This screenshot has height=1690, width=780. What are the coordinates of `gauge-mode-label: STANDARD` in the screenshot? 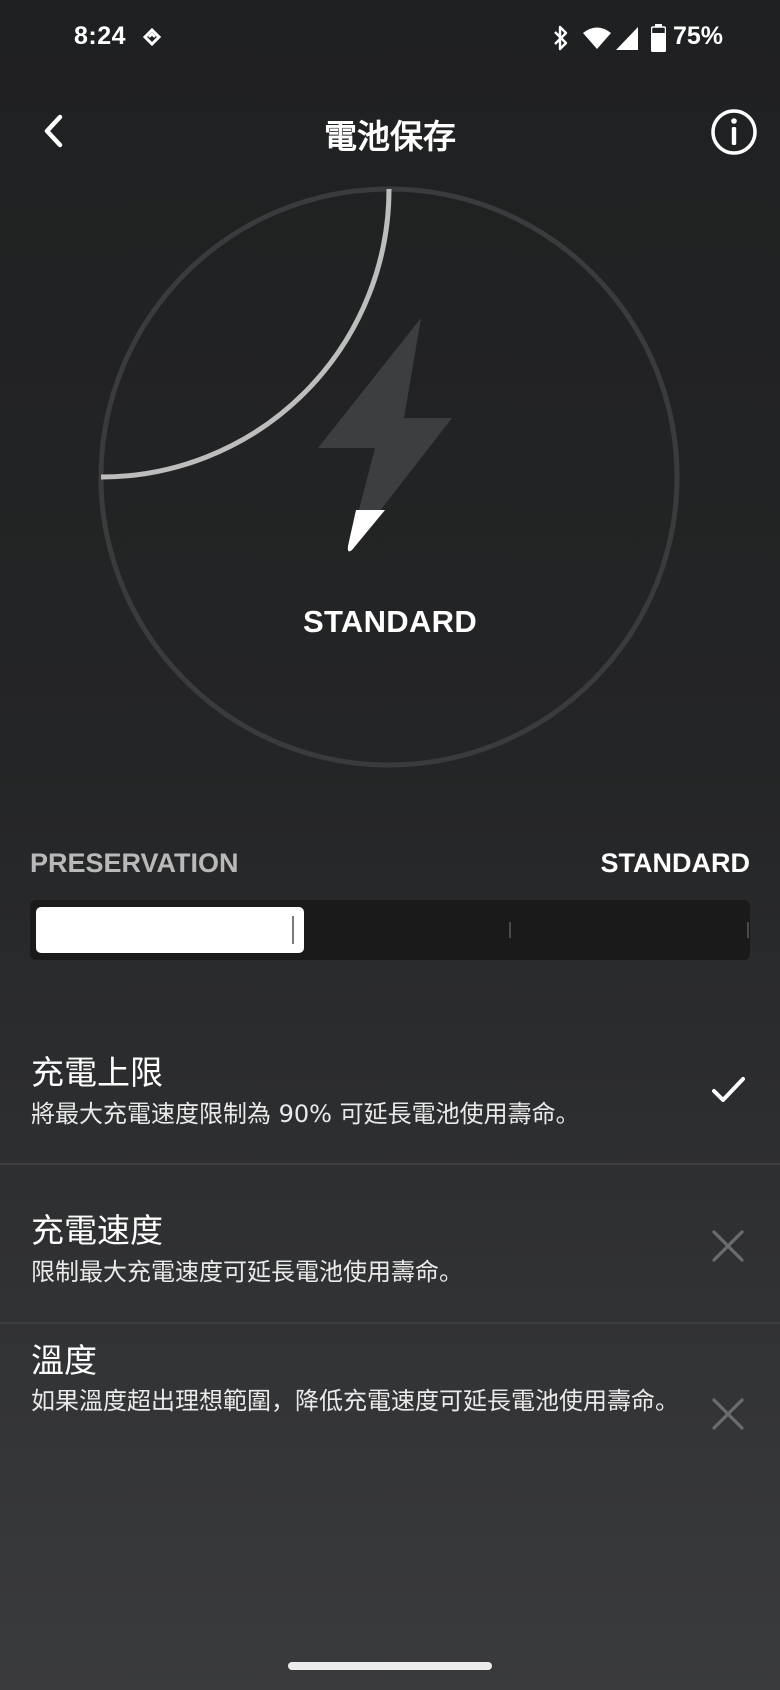 It's located at (390, 621).